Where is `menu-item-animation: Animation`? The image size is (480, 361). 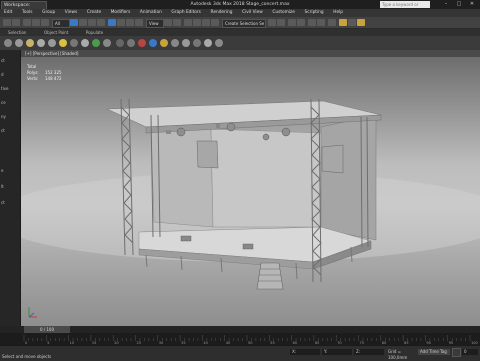 menu-item-animation: Animation is located at coordinates (151, 13).